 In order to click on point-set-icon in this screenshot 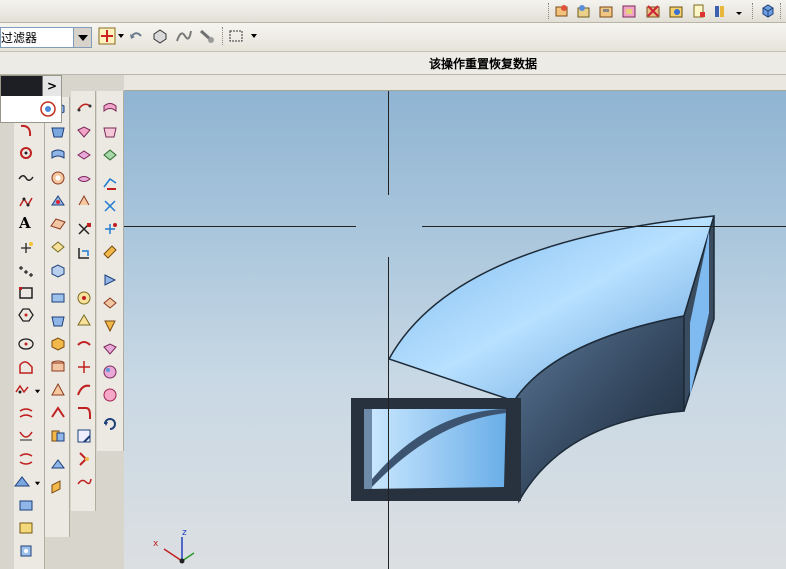, I will do `click(26, 202)`.